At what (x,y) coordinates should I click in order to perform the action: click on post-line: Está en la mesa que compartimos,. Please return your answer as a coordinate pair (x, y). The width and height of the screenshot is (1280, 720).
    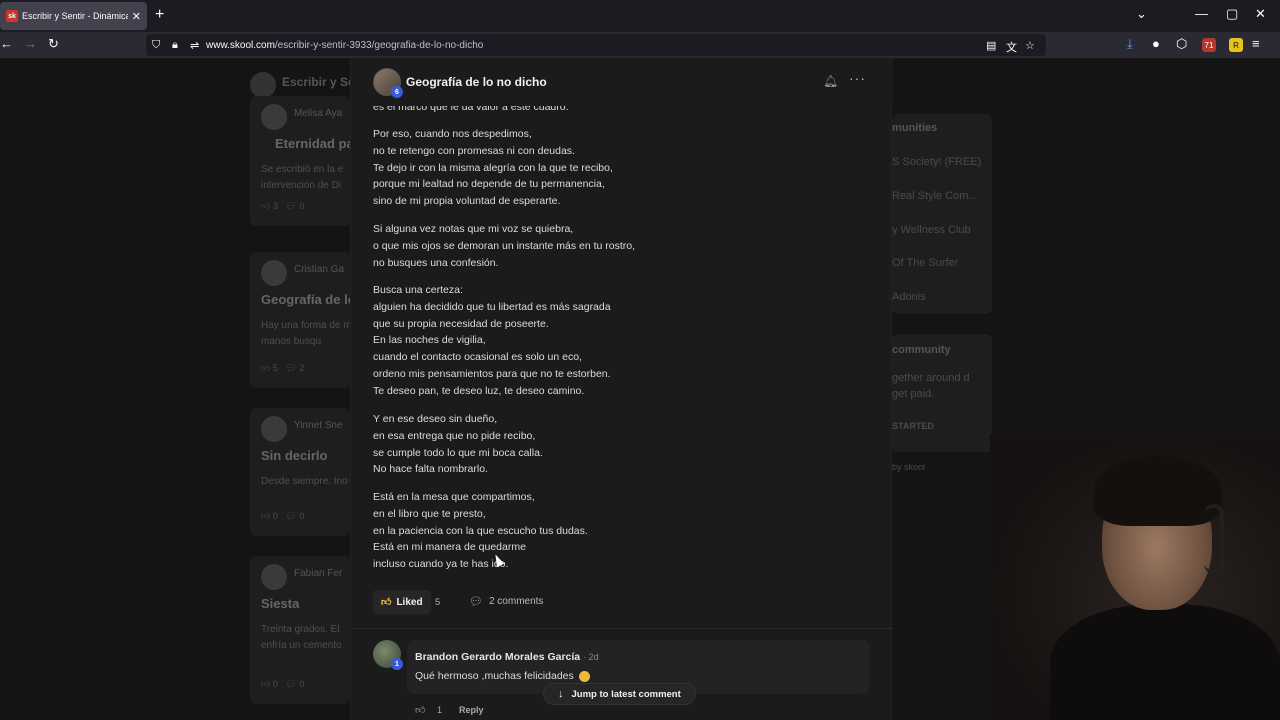
    Looking at the image, I should click on (454, 497).